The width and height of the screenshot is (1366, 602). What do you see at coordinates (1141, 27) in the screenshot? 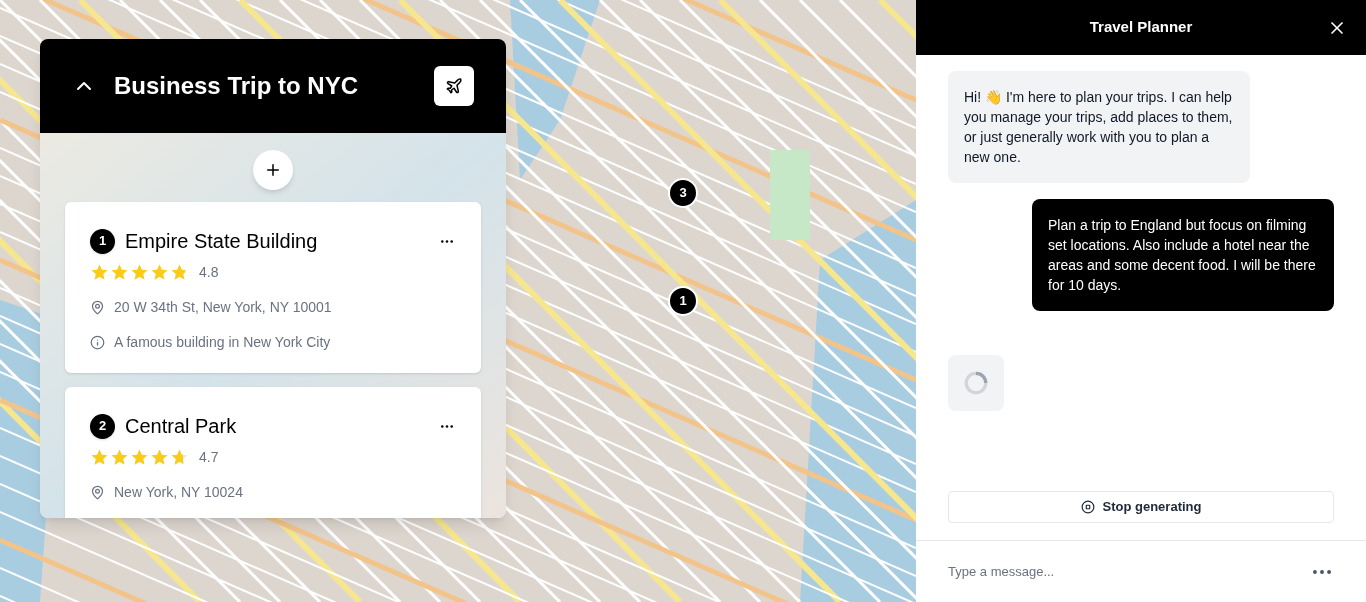
I see `chat-title: Travel Planner` at bounding box center [1141, 27].